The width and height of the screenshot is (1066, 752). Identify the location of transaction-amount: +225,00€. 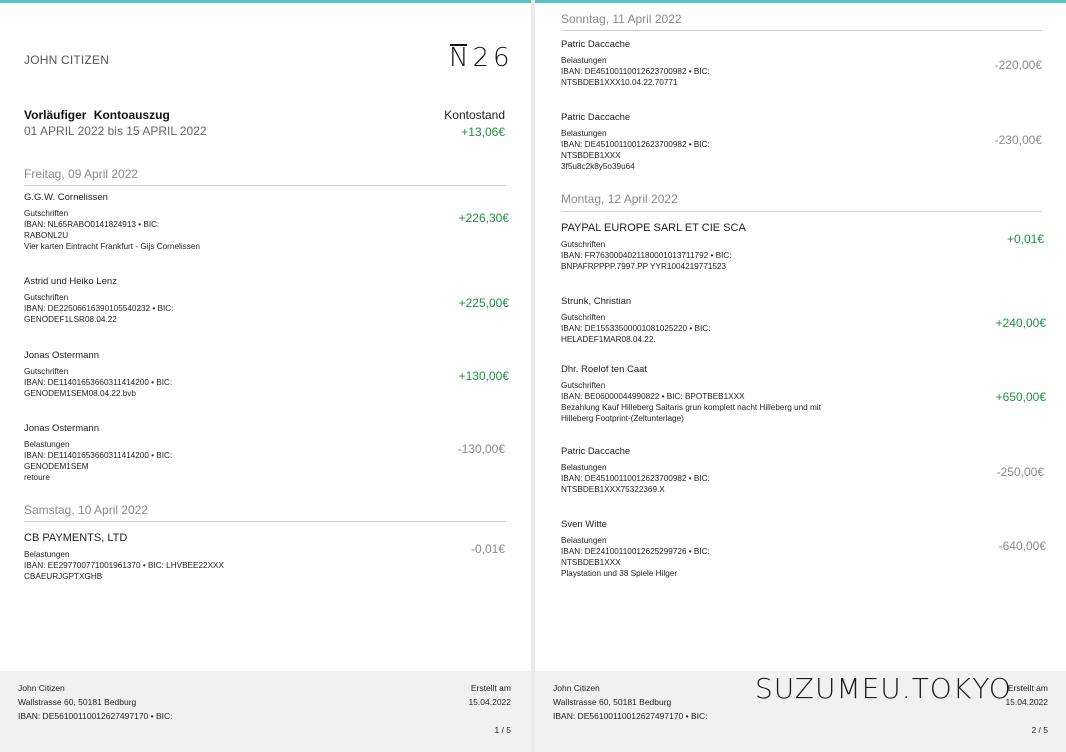
(483, 303).